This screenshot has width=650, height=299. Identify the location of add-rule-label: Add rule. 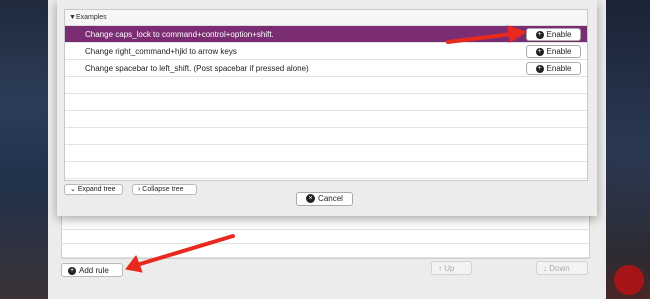
(94, 270).